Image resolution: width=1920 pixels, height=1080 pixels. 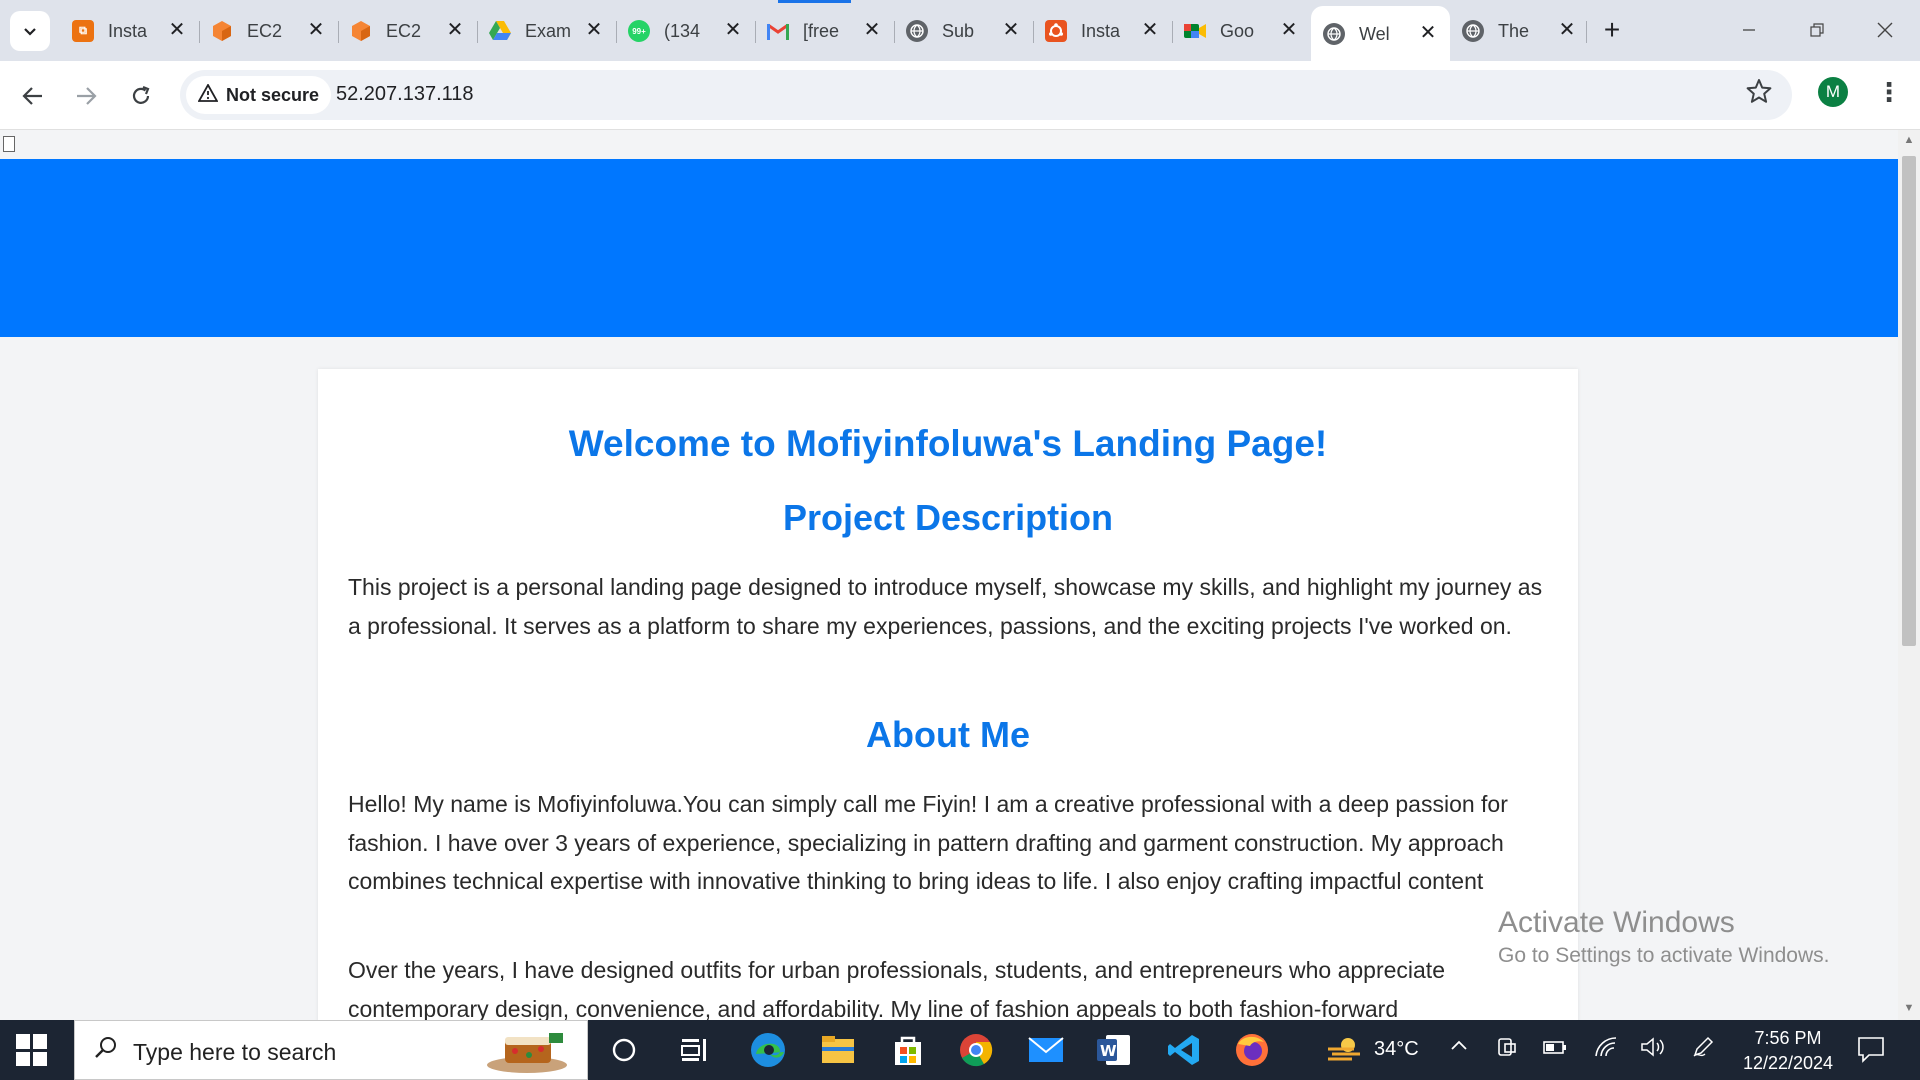 I want to click on bookmark-star-icon, so click(x=1759, y=94).